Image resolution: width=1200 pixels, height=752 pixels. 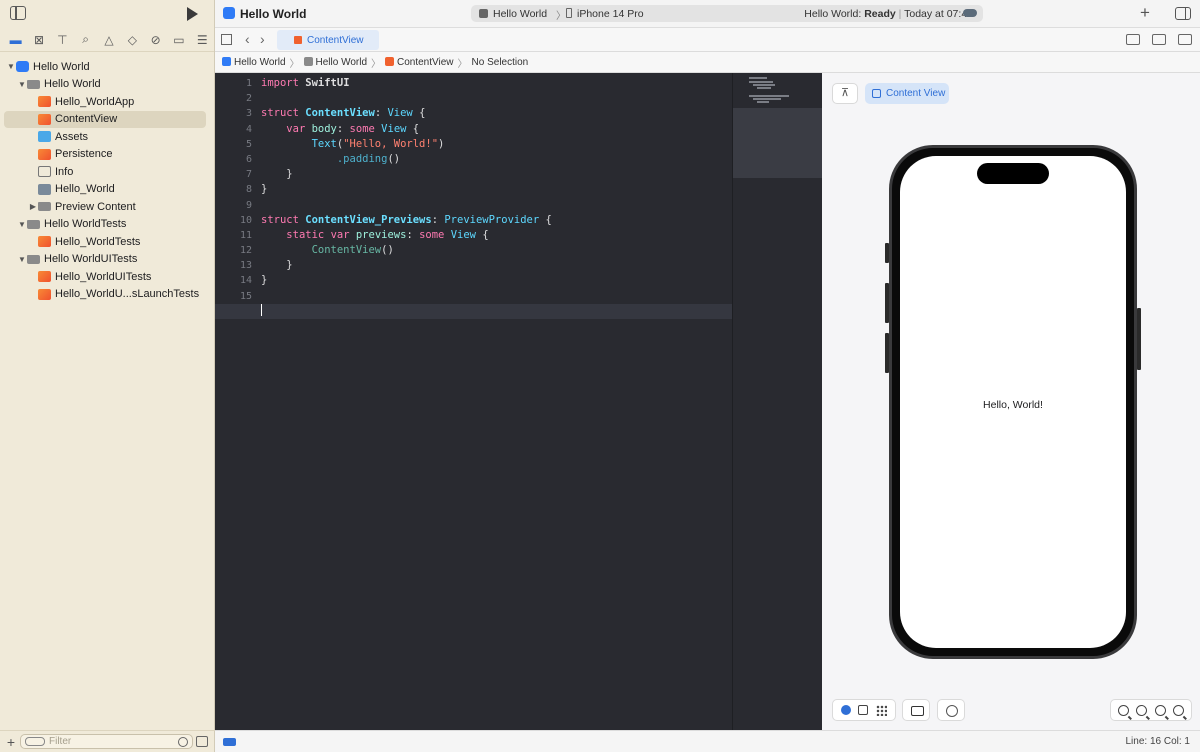 I want to click on disclosure-closed-icon: ▶, so click(x=33, y=206).